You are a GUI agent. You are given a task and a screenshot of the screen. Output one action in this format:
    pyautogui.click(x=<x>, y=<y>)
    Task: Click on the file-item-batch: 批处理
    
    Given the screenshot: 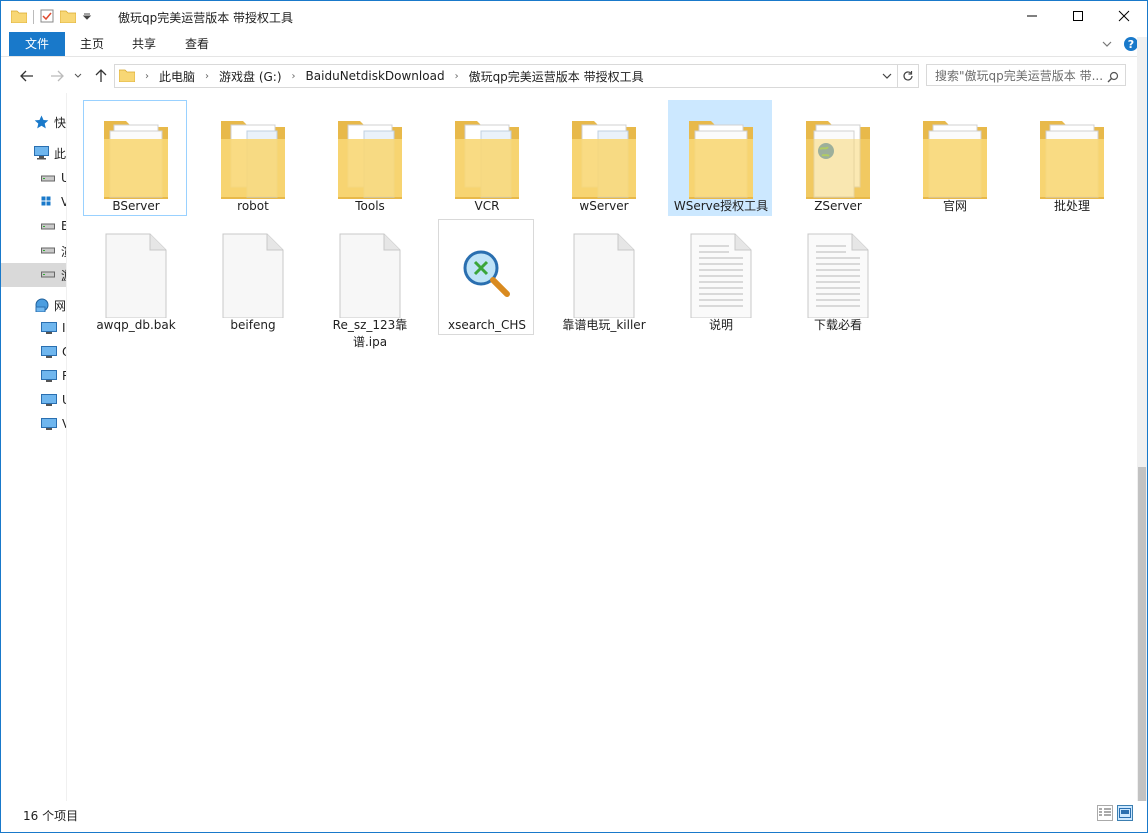 What is the action you would take?
    pyautogui.click(x=1071, y=158)
    